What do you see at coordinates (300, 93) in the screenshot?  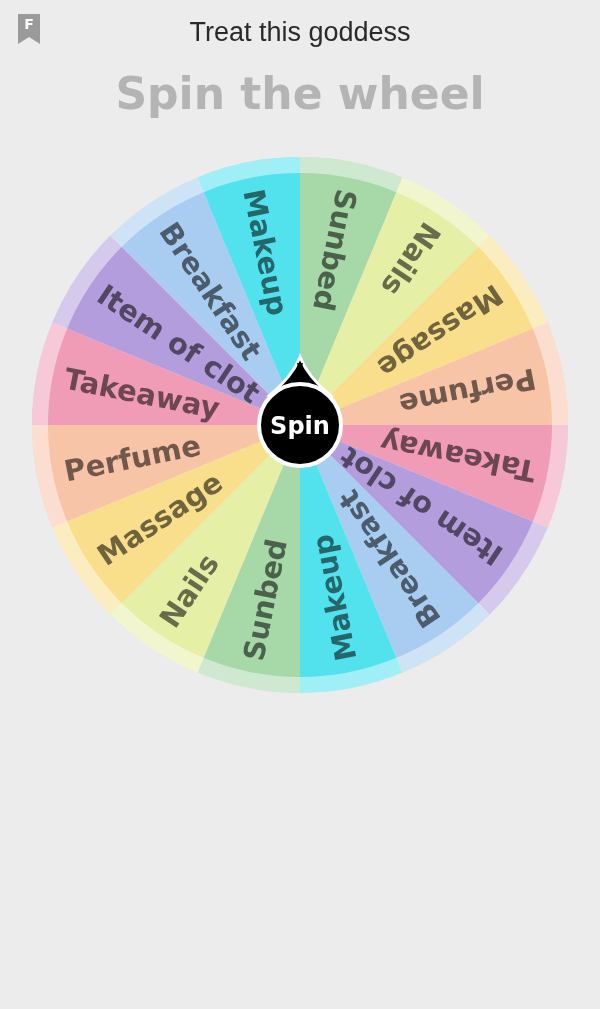 I see `heading: Spin the wheel` at bounding box center [300, 93].